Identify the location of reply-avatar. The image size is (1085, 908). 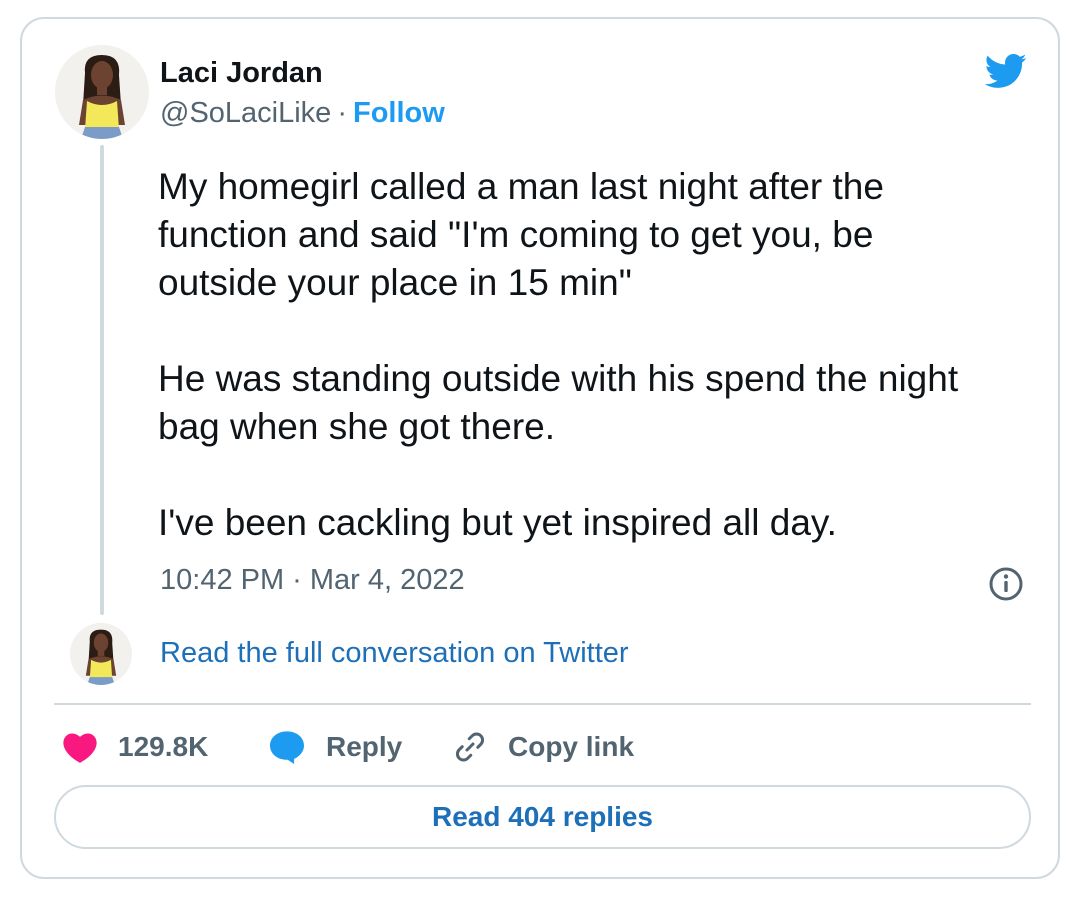
(101, 654).